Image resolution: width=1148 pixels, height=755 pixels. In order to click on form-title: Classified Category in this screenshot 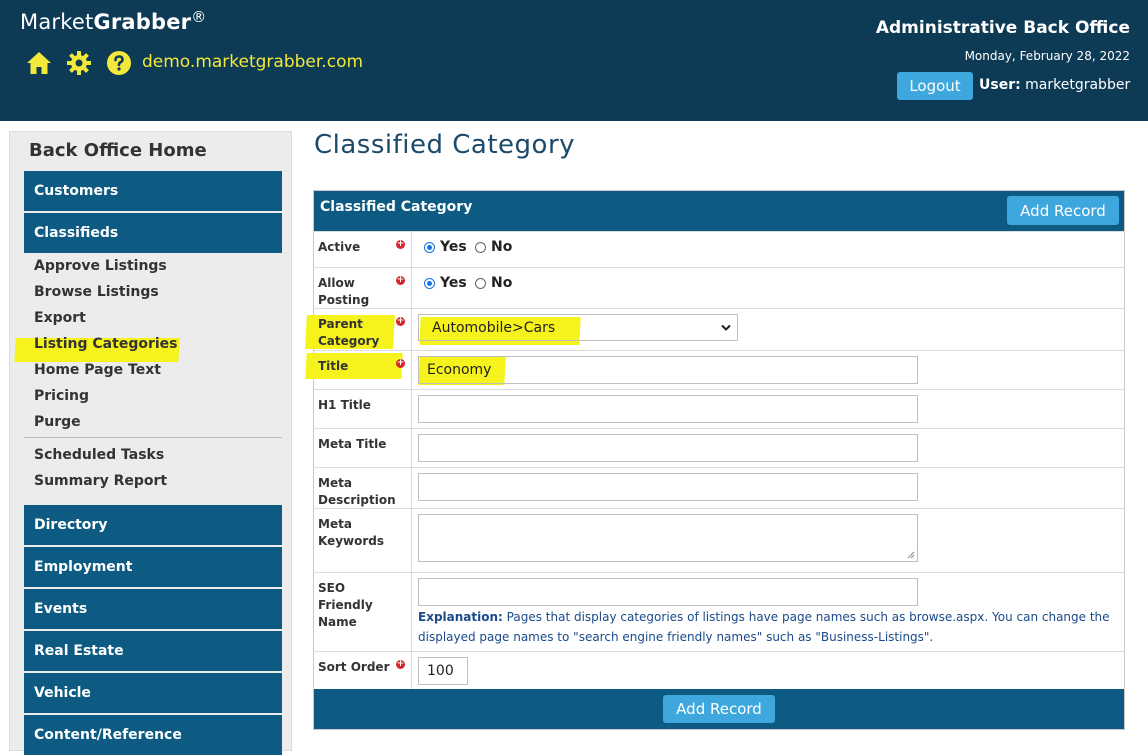, I will do `click(396, 207)`.